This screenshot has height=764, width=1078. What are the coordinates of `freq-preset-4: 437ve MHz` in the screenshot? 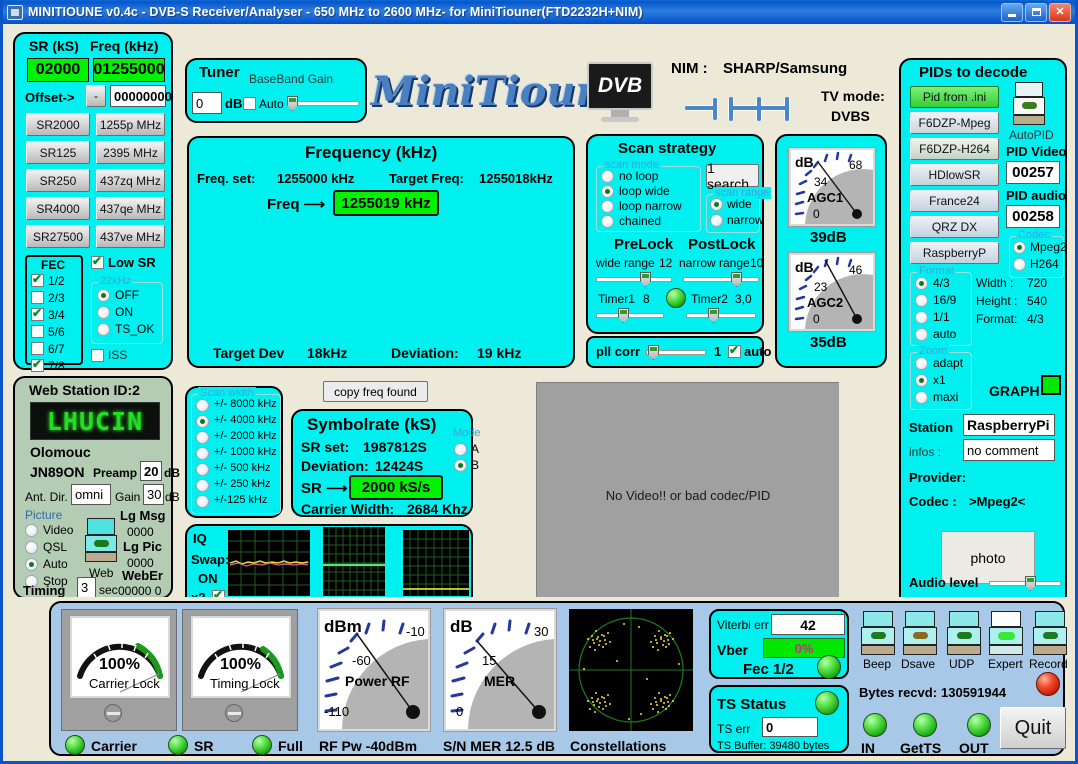 It's located at (130, 236).